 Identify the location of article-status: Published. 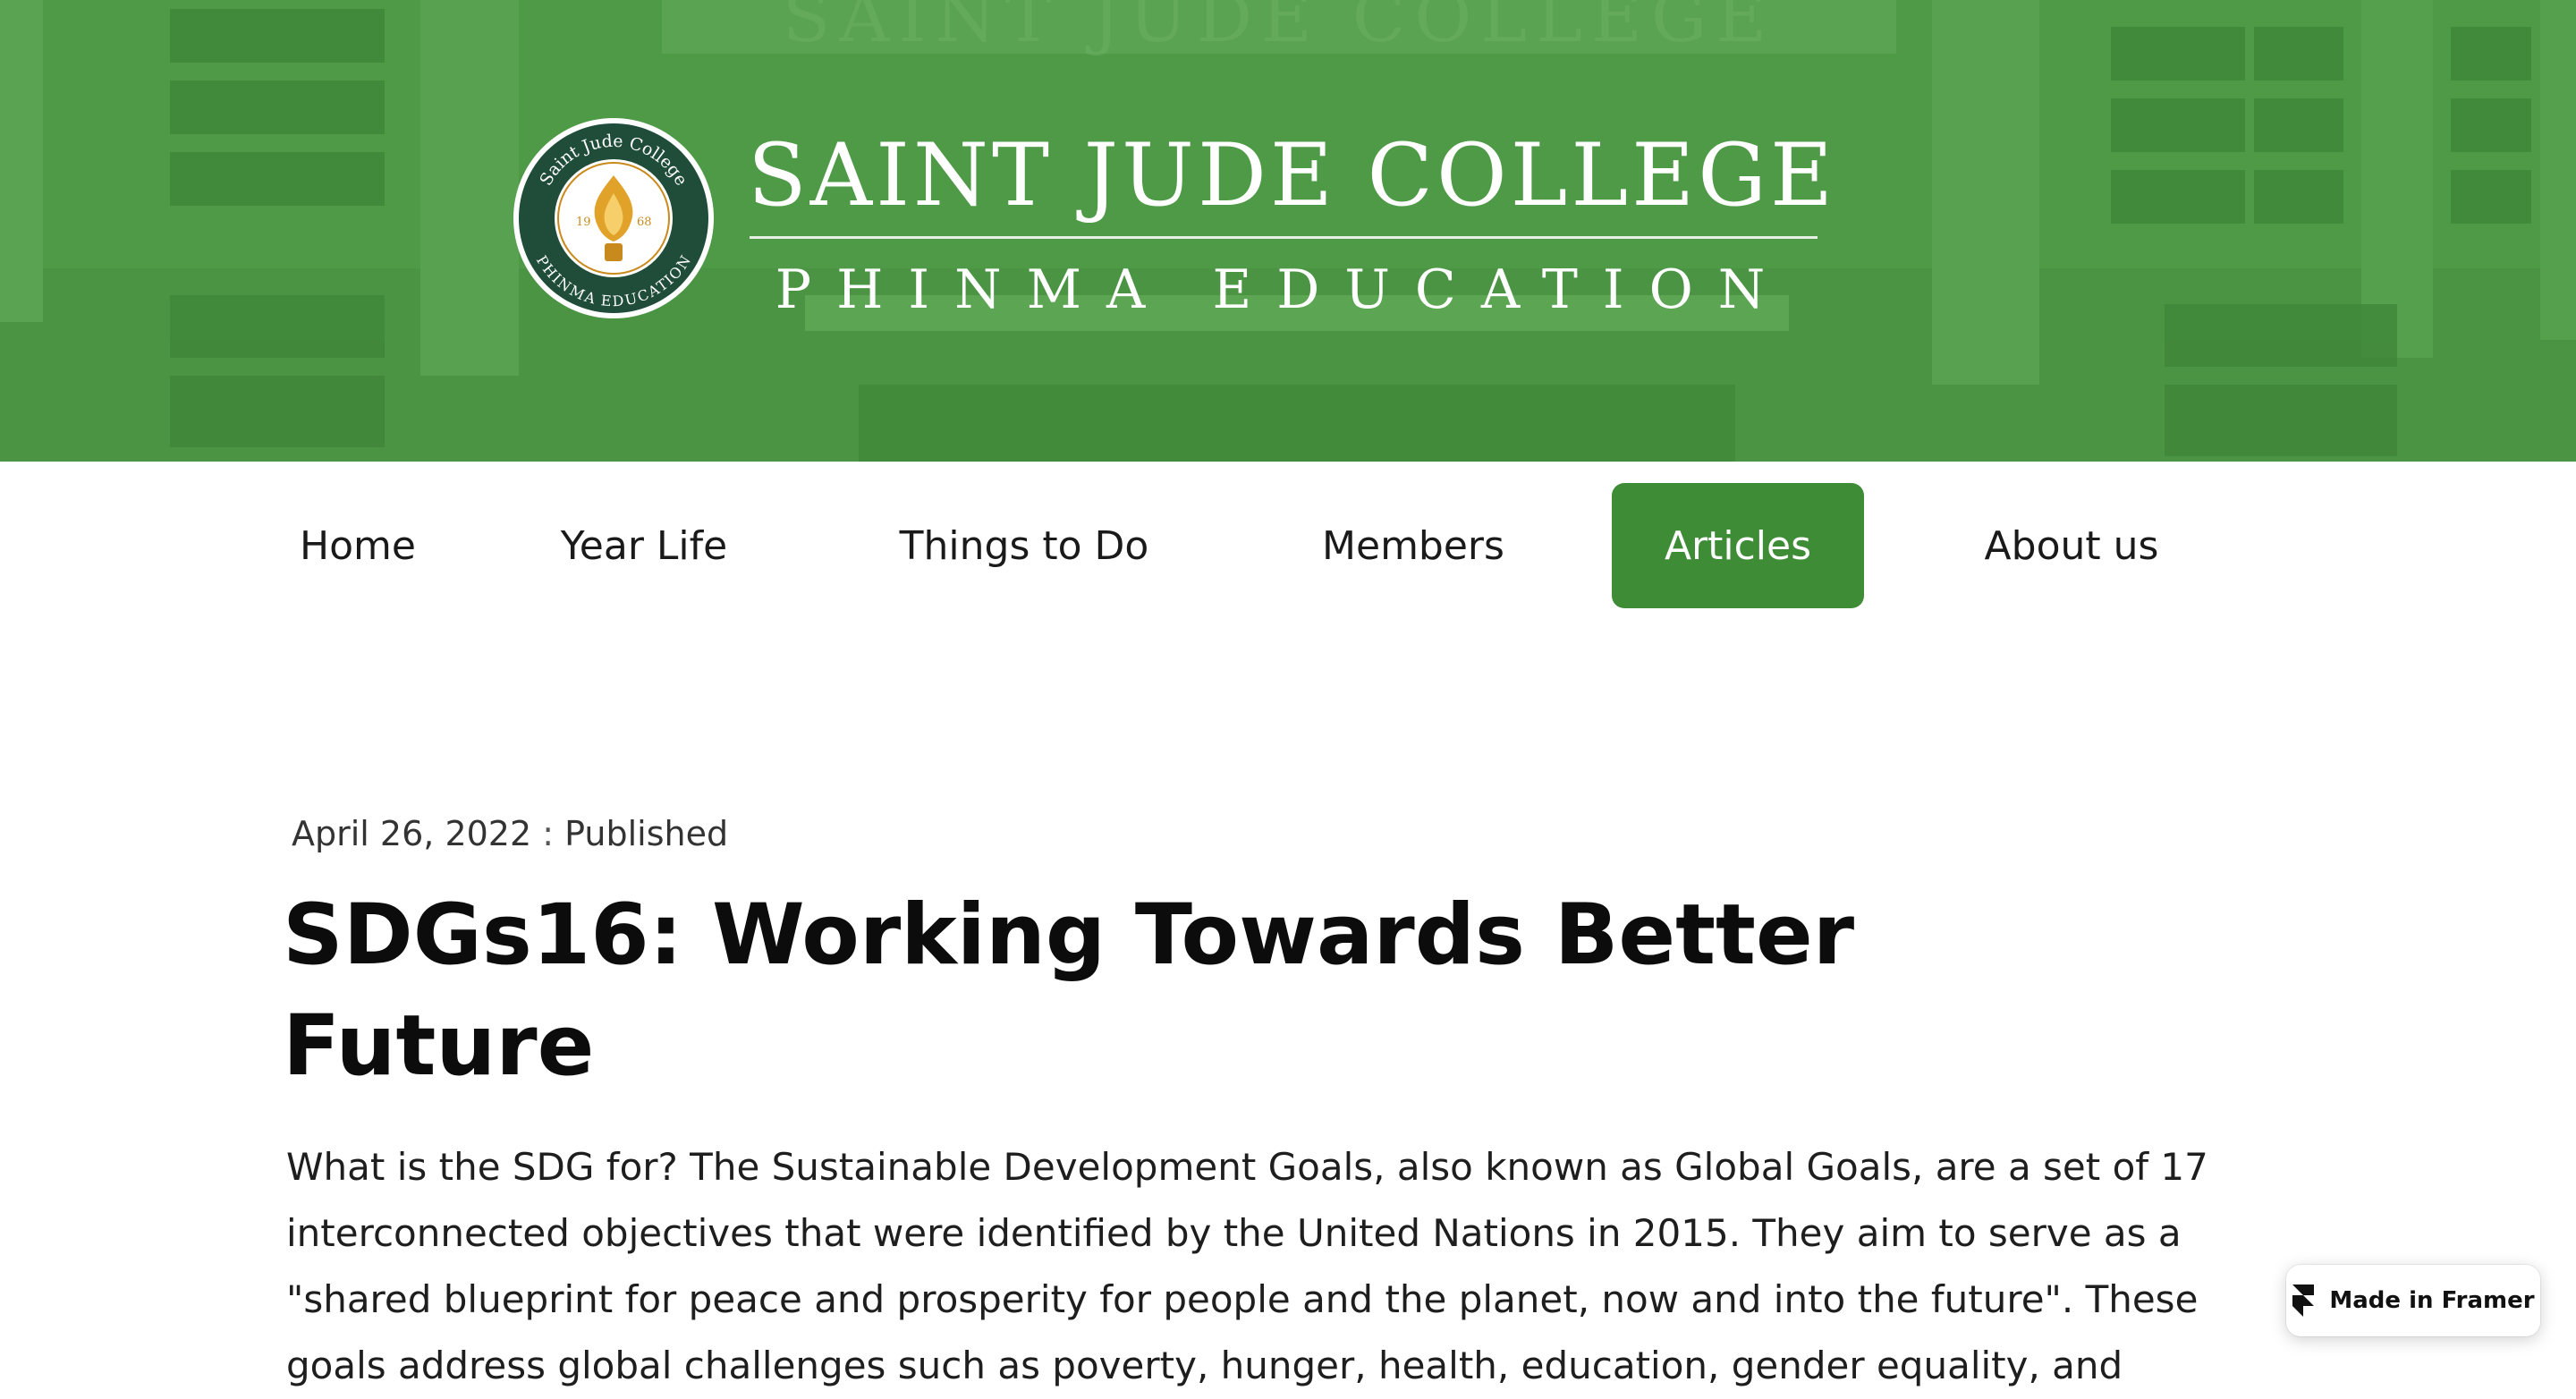
(646, 833).